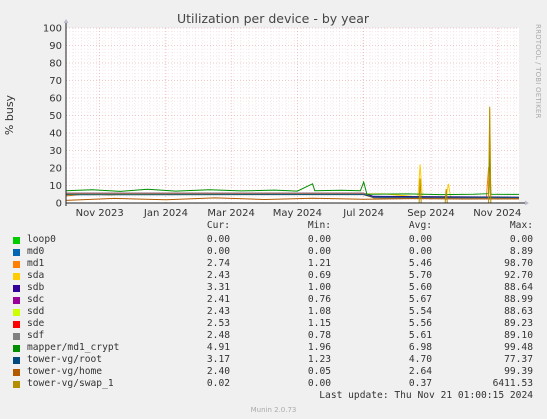  Describe the element at coordinates (218, 371) in the screenshot. I see `legend-cur-value: 2.40` at that location.